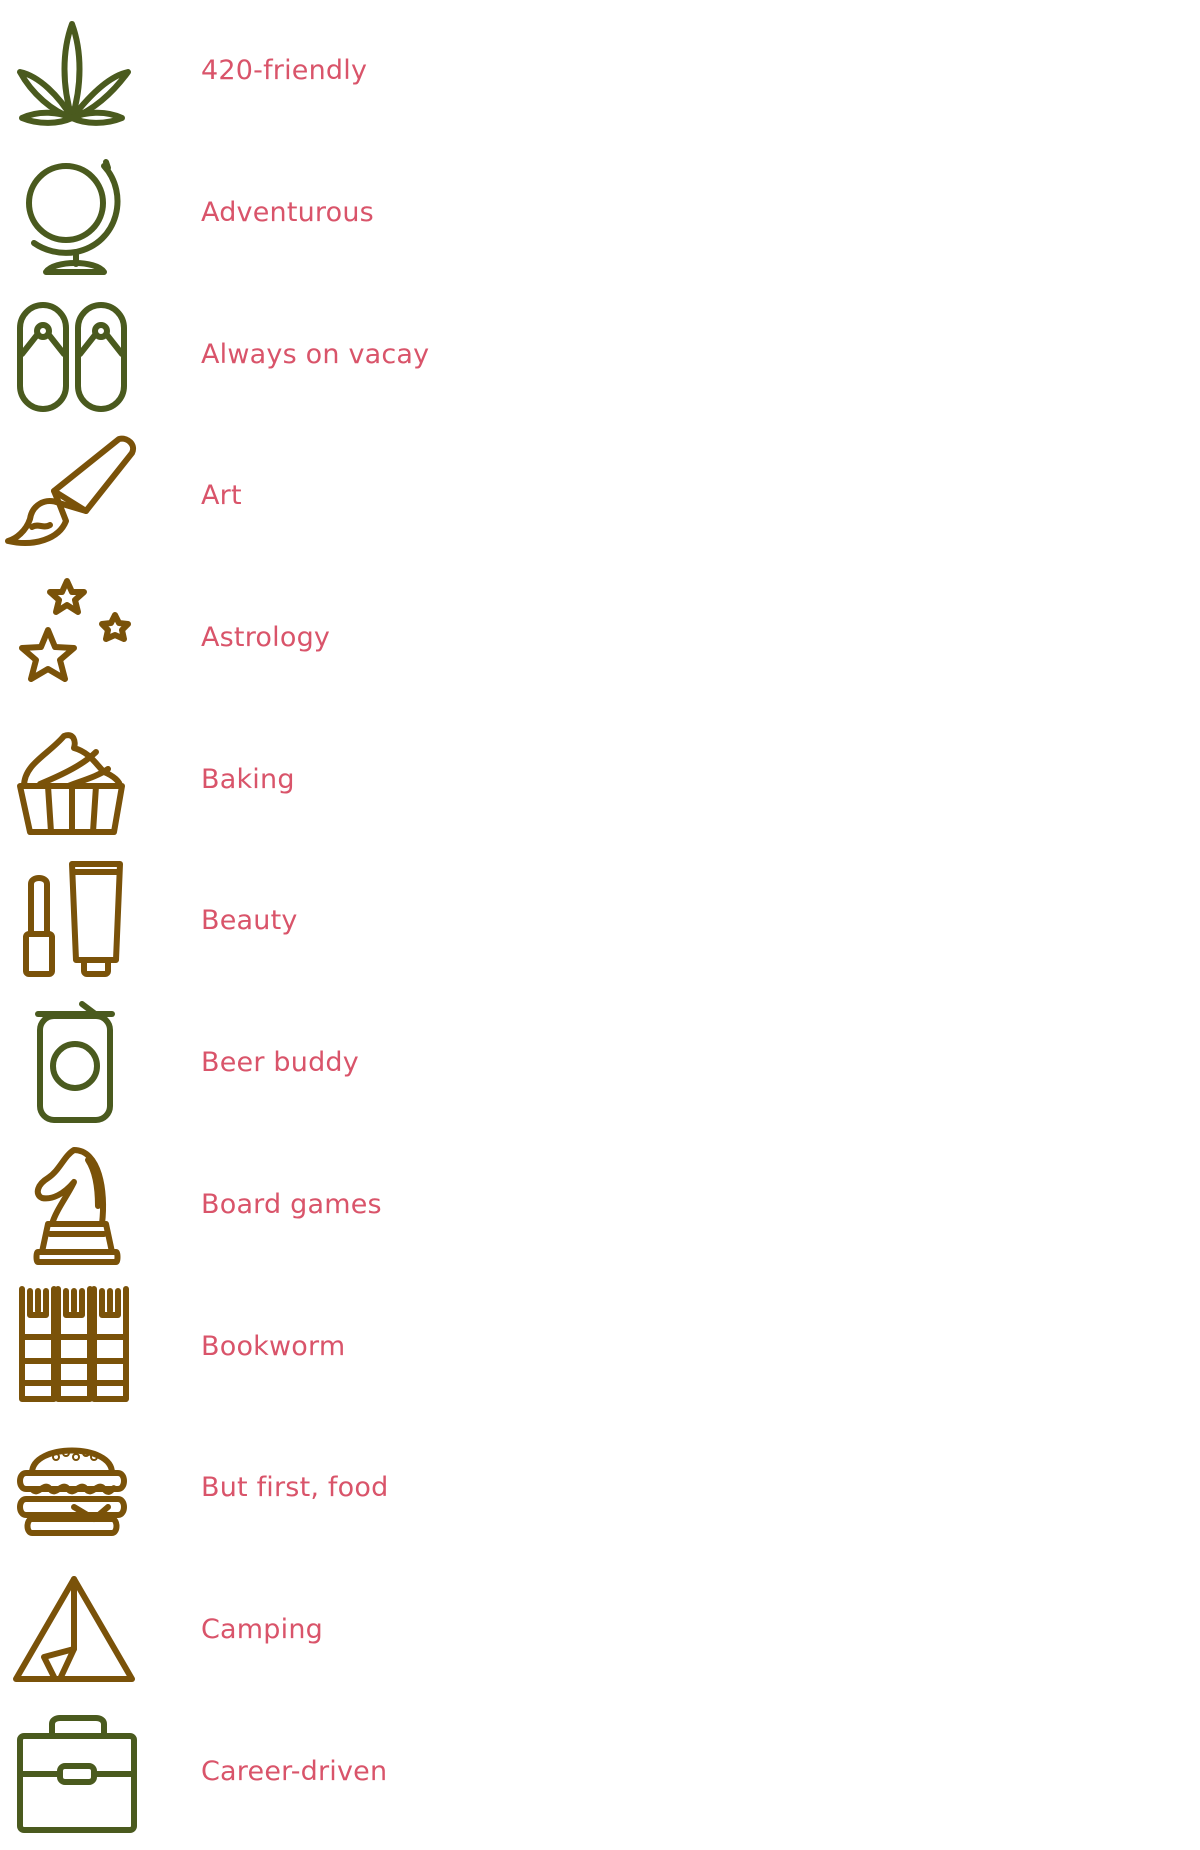  I want to click on item-label: Career-driven, so click(294, 1771).